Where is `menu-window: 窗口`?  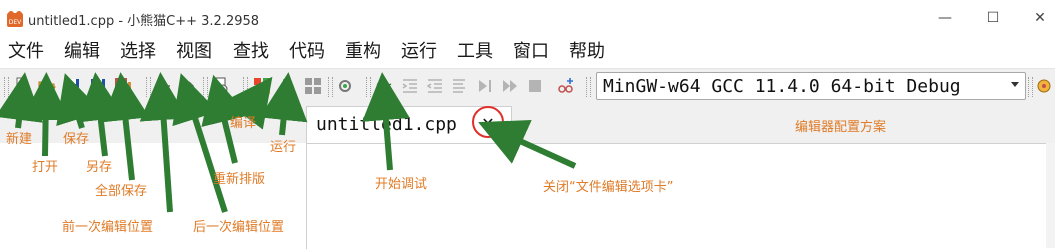
menu-window: 窗口 is located at coordinates (531, 52).